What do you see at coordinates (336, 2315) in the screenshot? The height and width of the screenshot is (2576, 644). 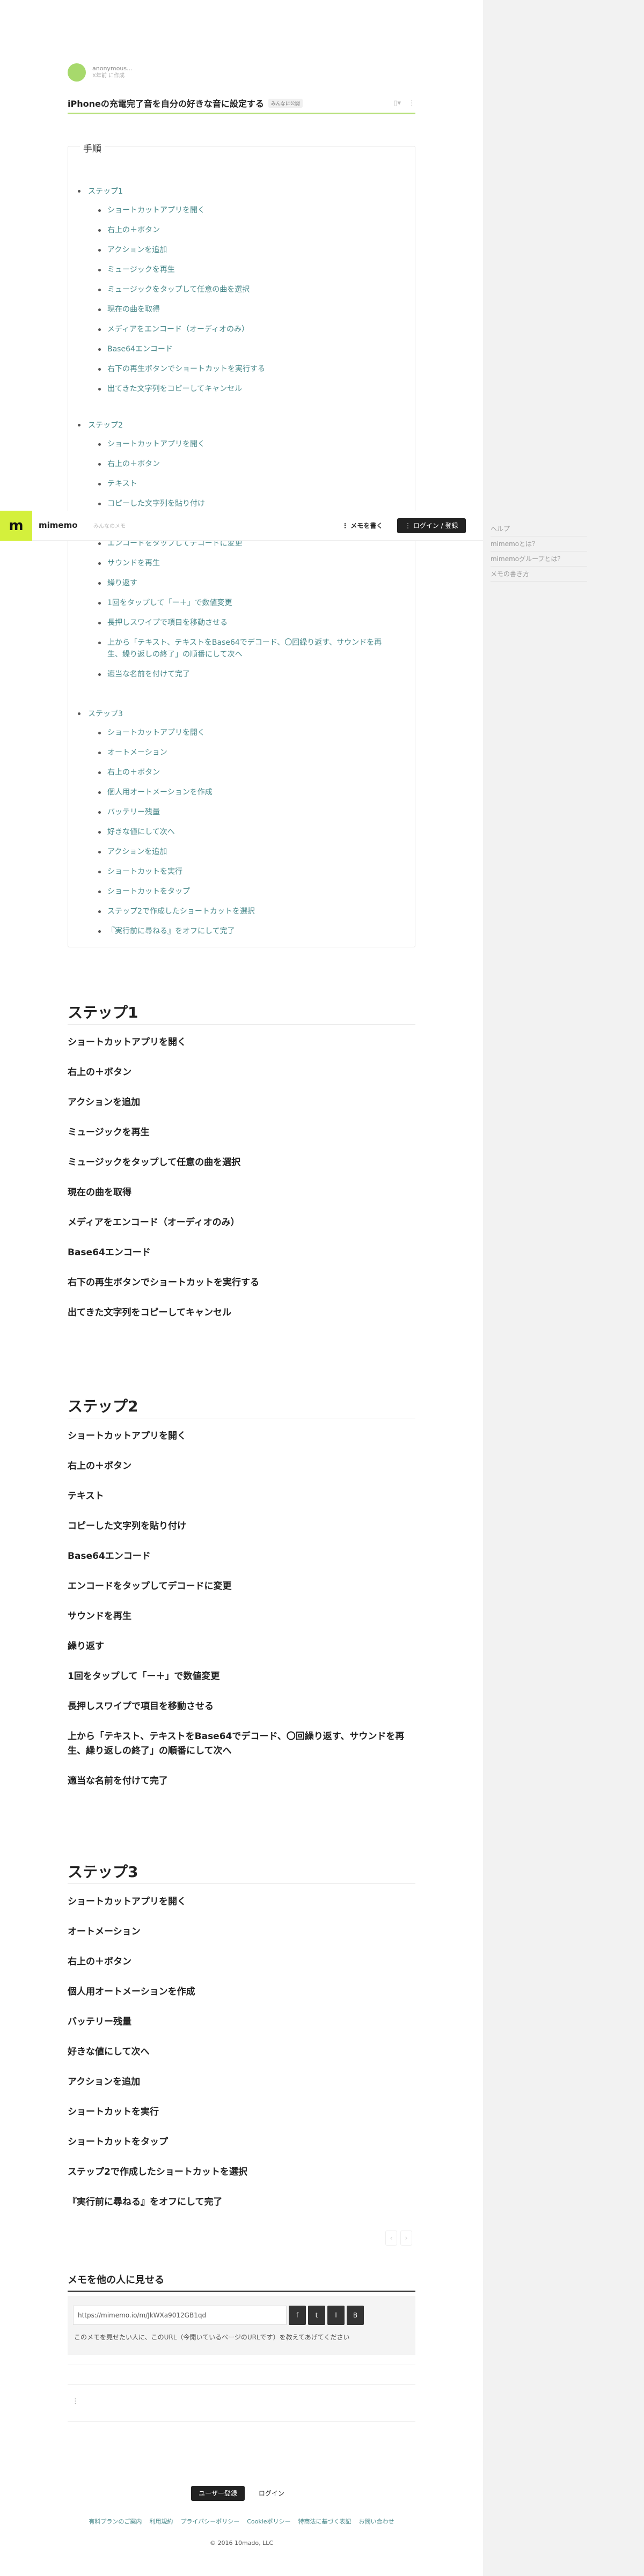 I see `line-icon: l` at bounding box center [336, 2315].